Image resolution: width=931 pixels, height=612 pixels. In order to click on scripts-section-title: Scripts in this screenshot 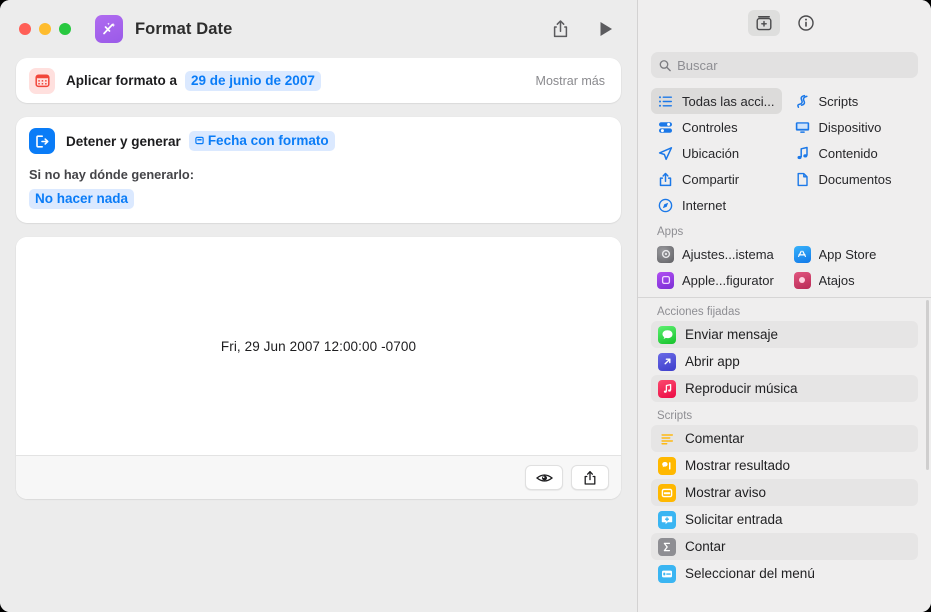, I will do `click(675, 416)`.